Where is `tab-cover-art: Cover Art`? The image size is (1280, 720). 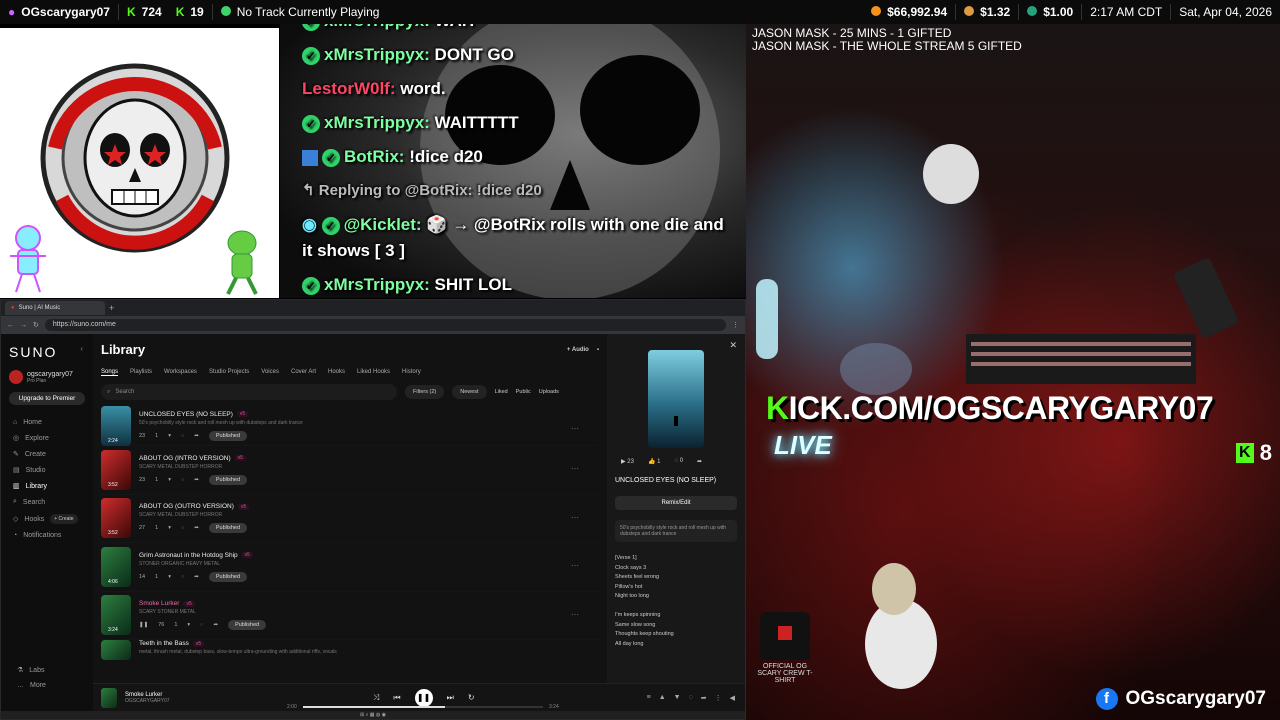 tab-cover-art: Cover Art is located at coordinates (303, 372).